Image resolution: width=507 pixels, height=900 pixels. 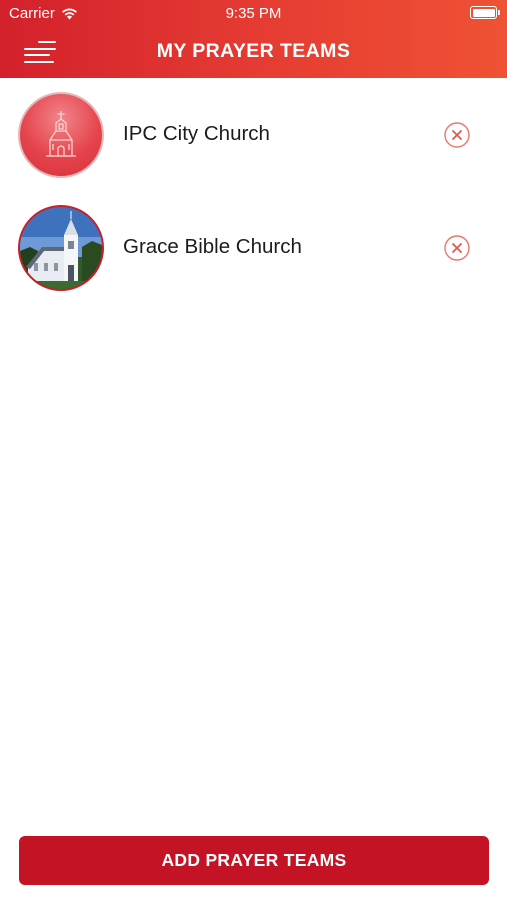 What do you see at coordinates (254, 860) in the screenshot?
I see `add-prayer-teams-button: ADD PRAYER TEAMS` at bounding box center [254, 860].